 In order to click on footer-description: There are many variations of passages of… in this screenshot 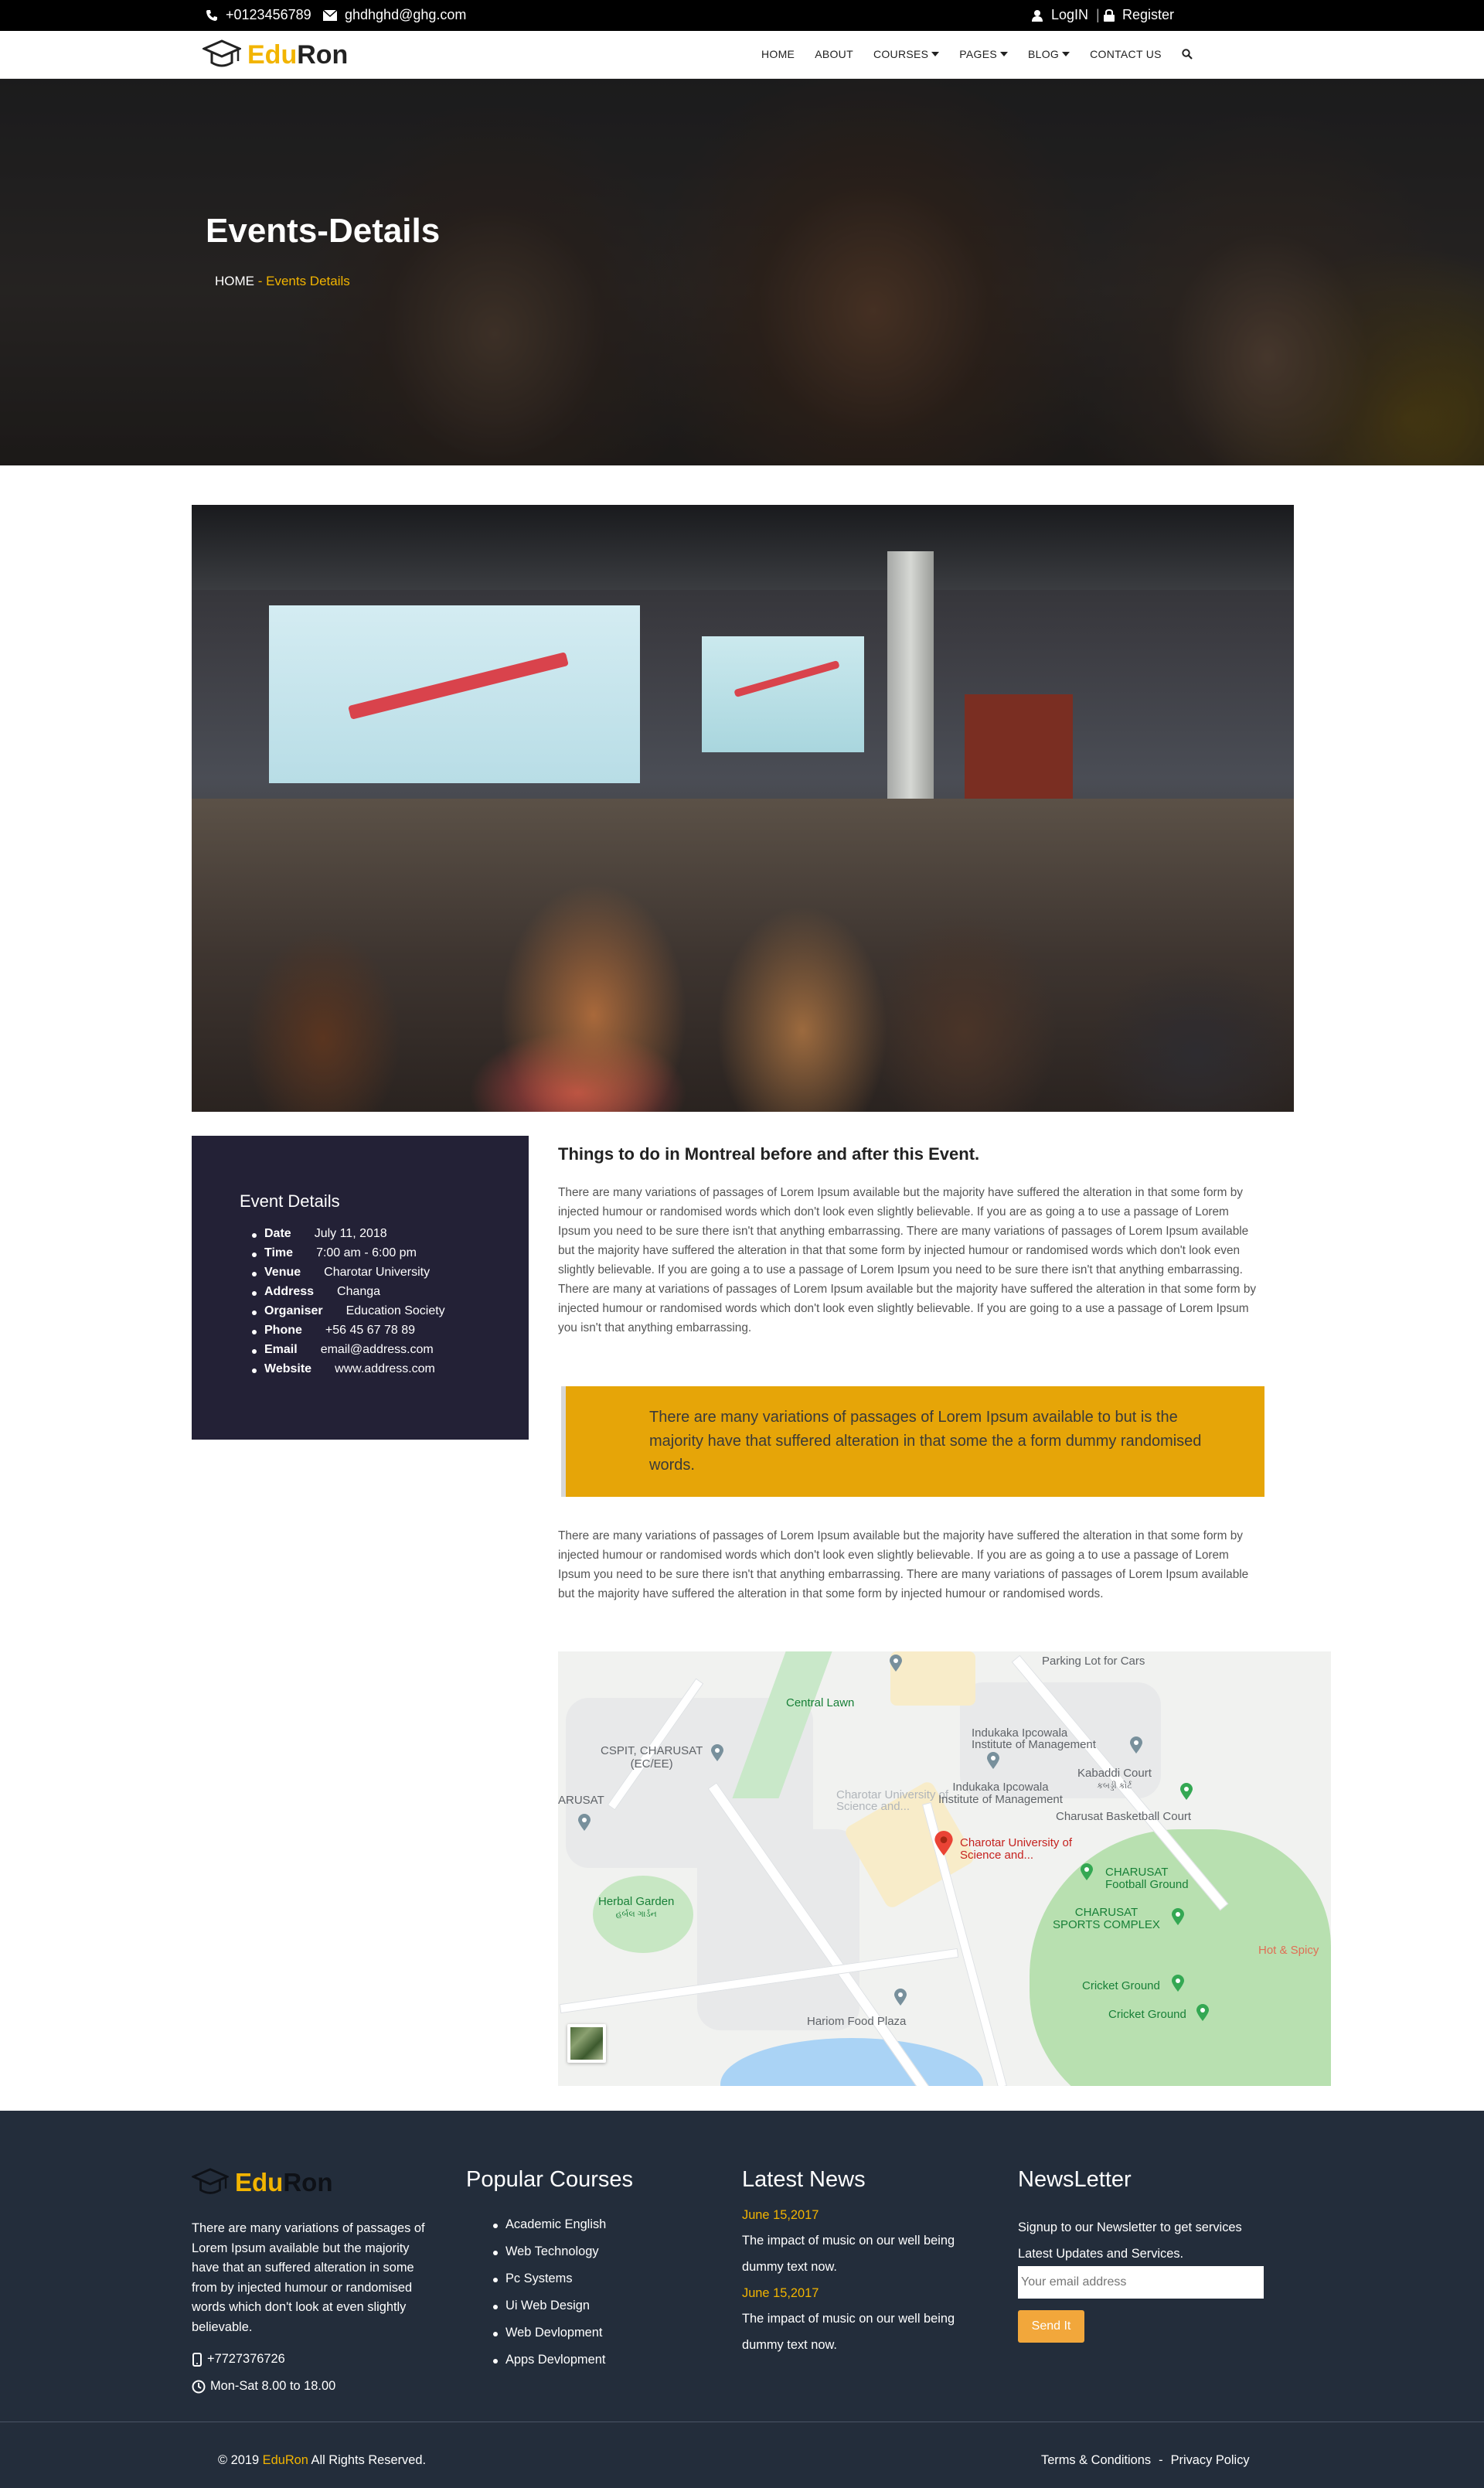, I will do `click(308, 2277)`.